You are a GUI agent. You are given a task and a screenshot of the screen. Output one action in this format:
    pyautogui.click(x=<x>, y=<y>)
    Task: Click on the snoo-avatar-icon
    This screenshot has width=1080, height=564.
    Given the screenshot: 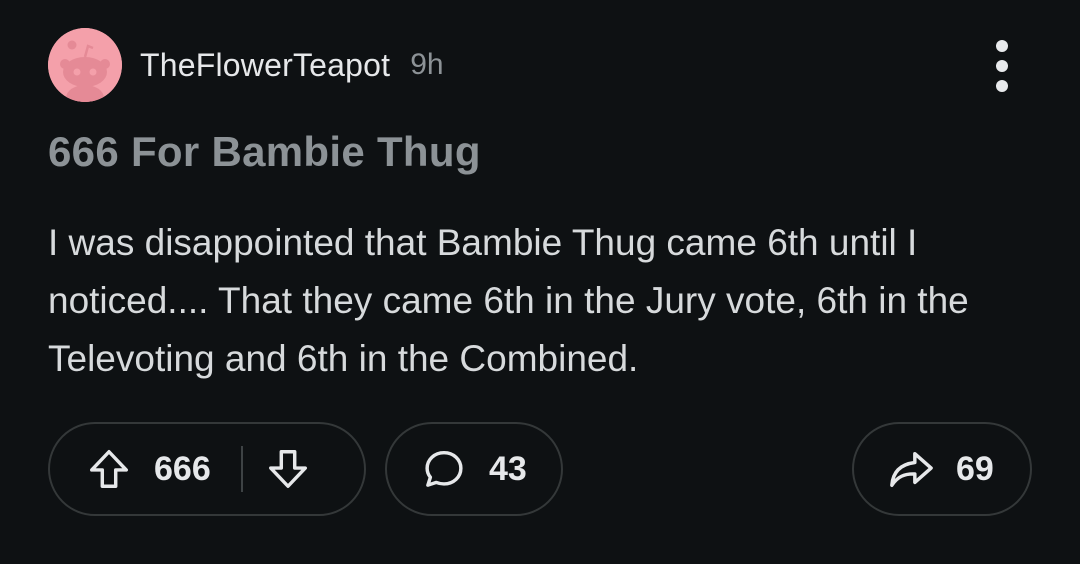 What is the action you would take?
    pyautogui.click(x=85, y=65)
    